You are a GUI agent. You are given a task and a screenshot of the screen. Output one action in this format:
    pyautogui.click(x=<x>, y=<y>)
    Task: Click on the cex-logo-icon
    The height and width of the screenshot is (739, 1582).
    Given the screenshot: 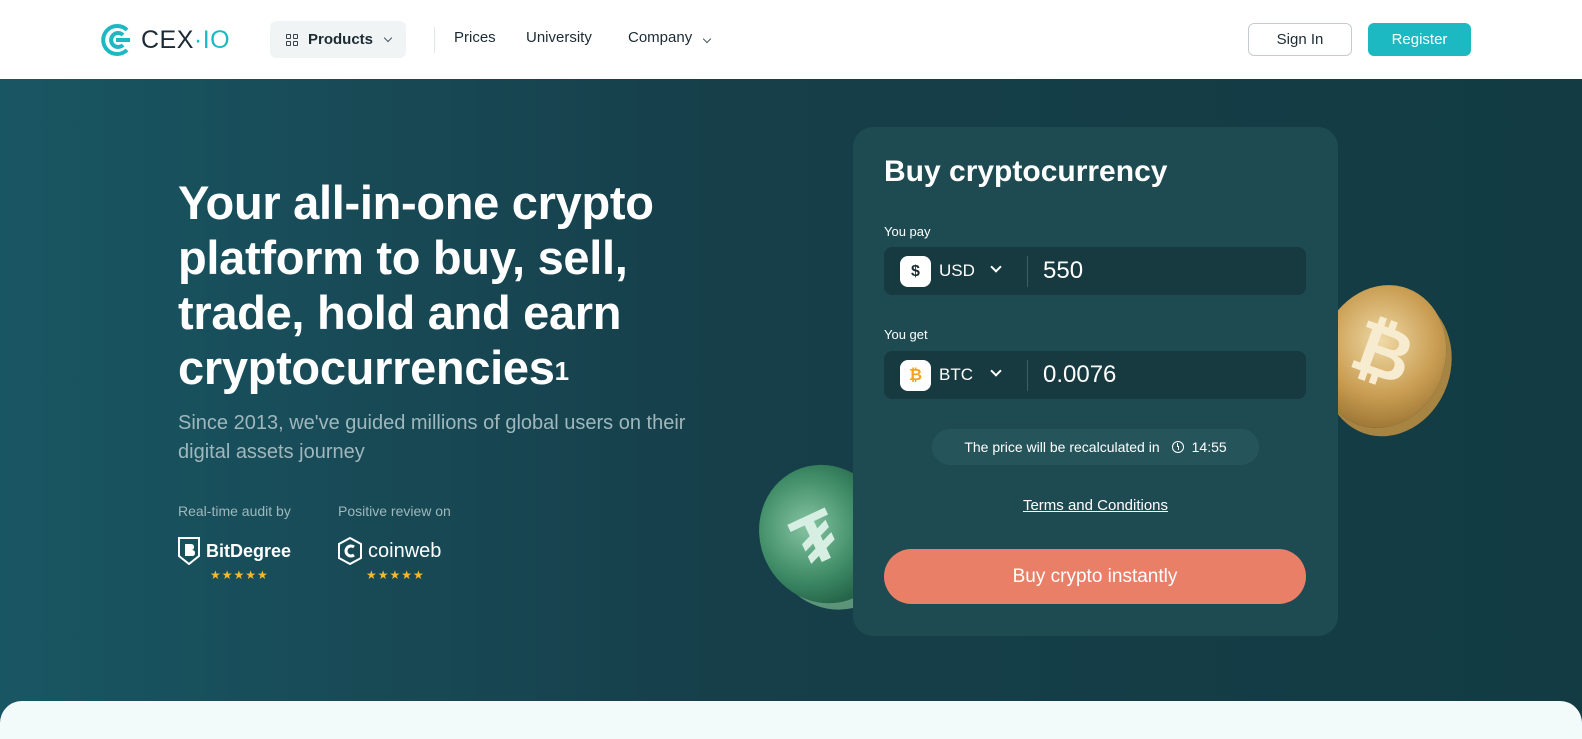 What is the action you would take?
    pyautogui.click(x=115, y=40)
    